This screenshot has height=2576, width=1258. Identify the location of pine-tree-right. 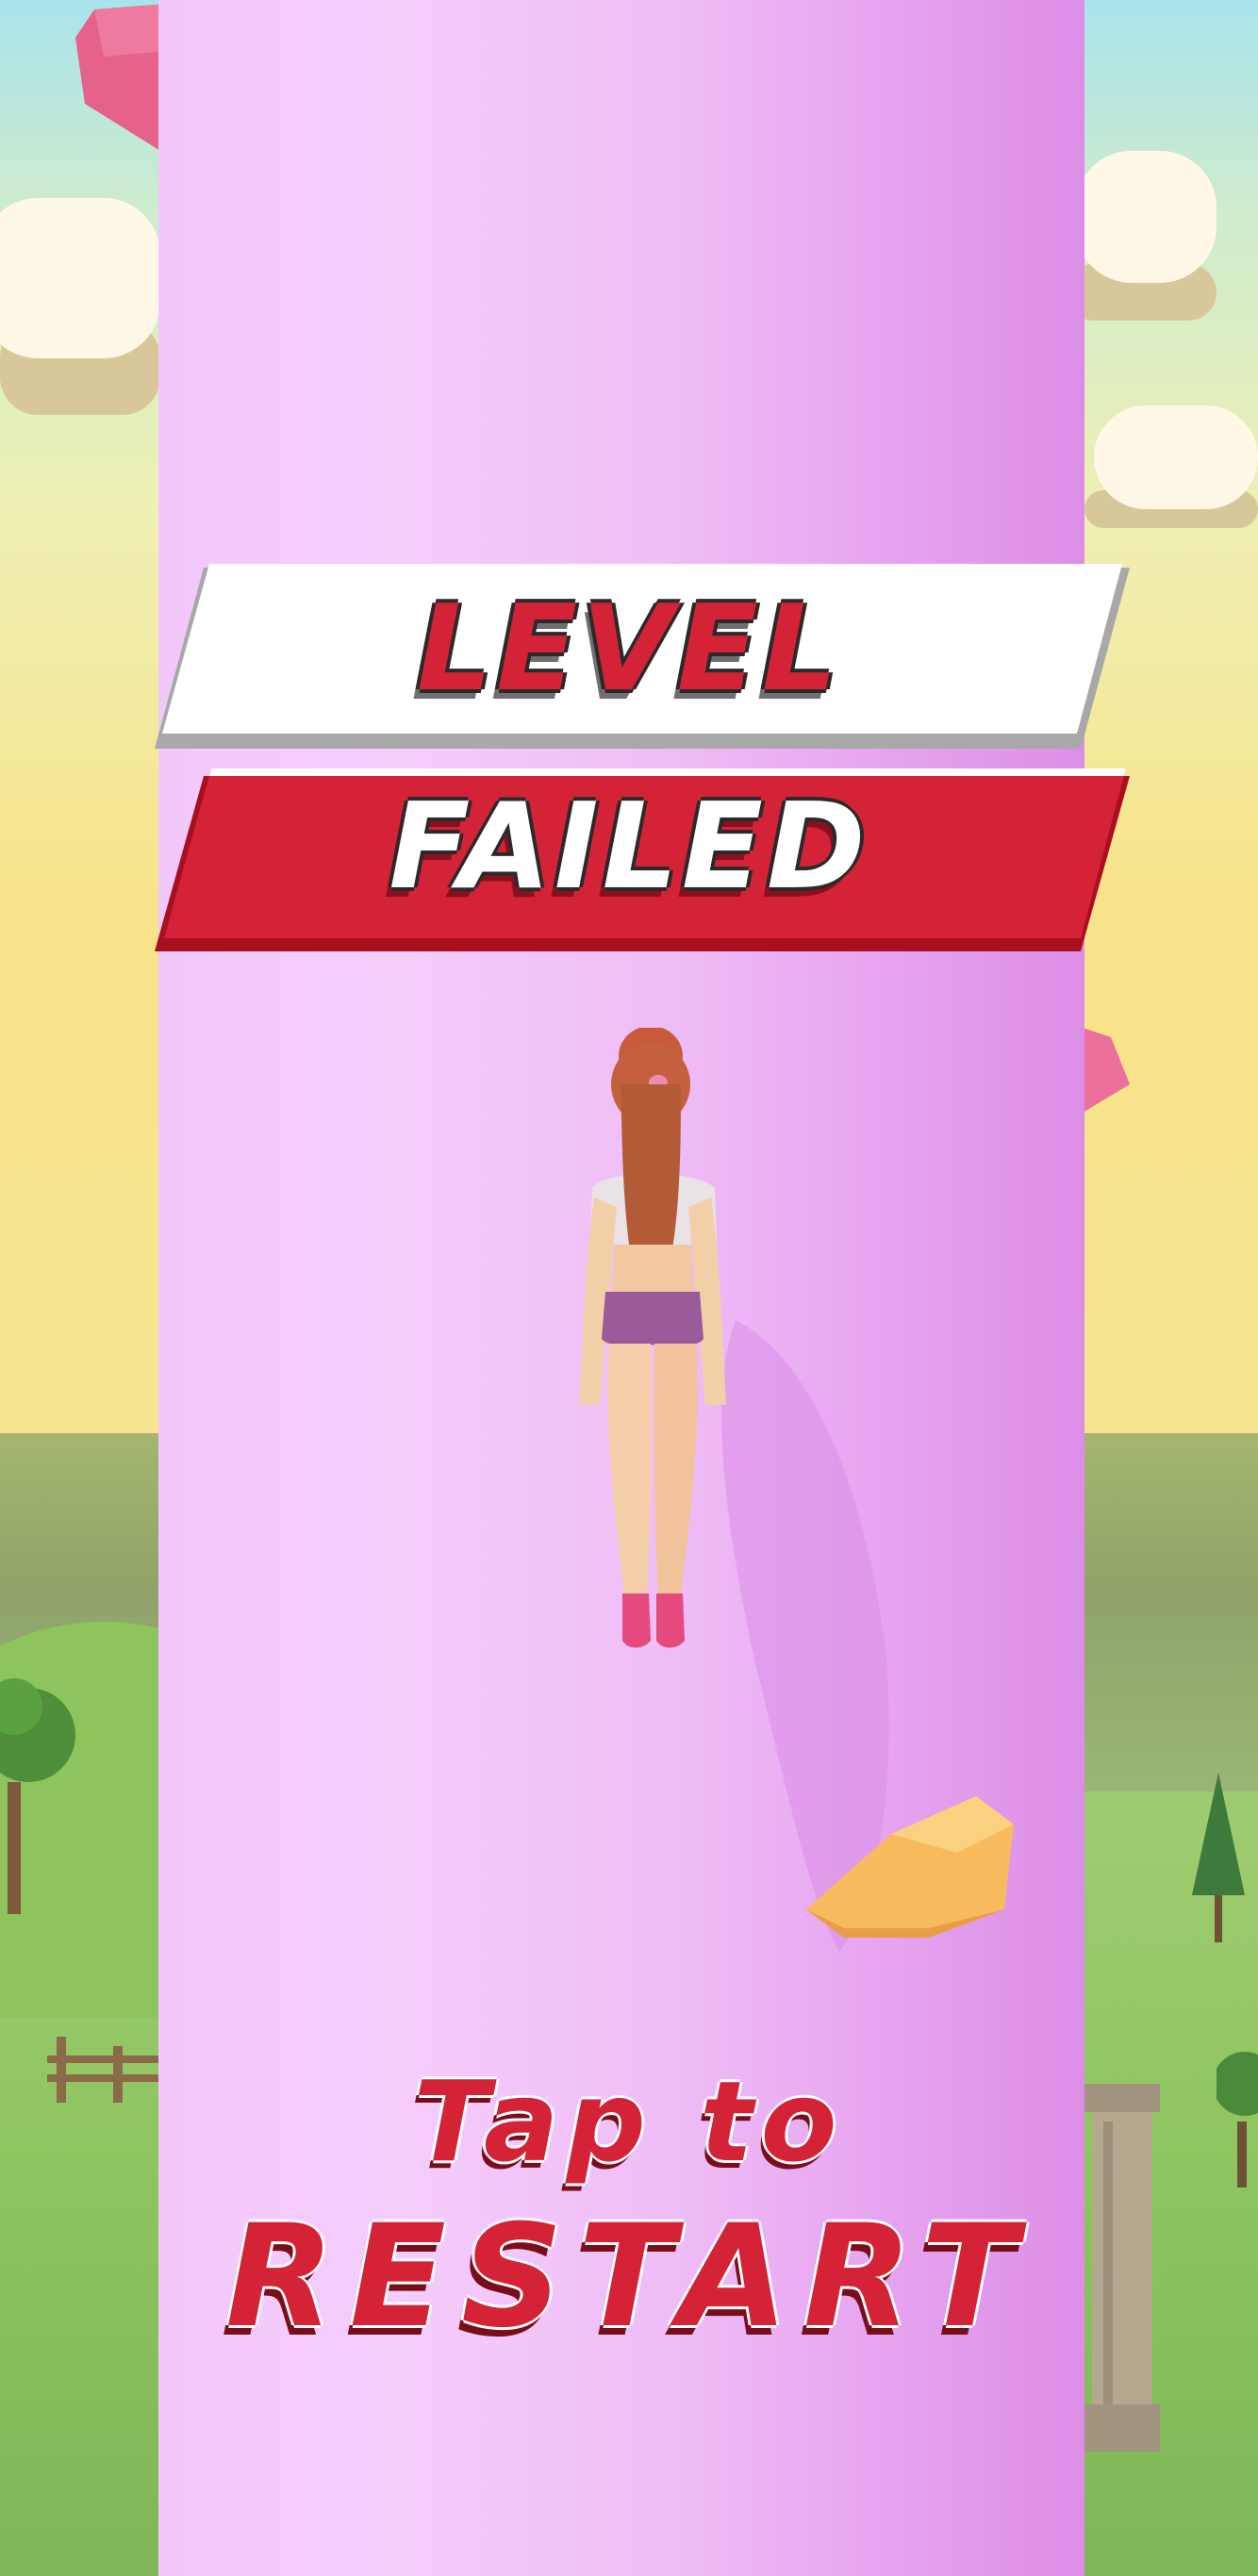
(1218, 1857).